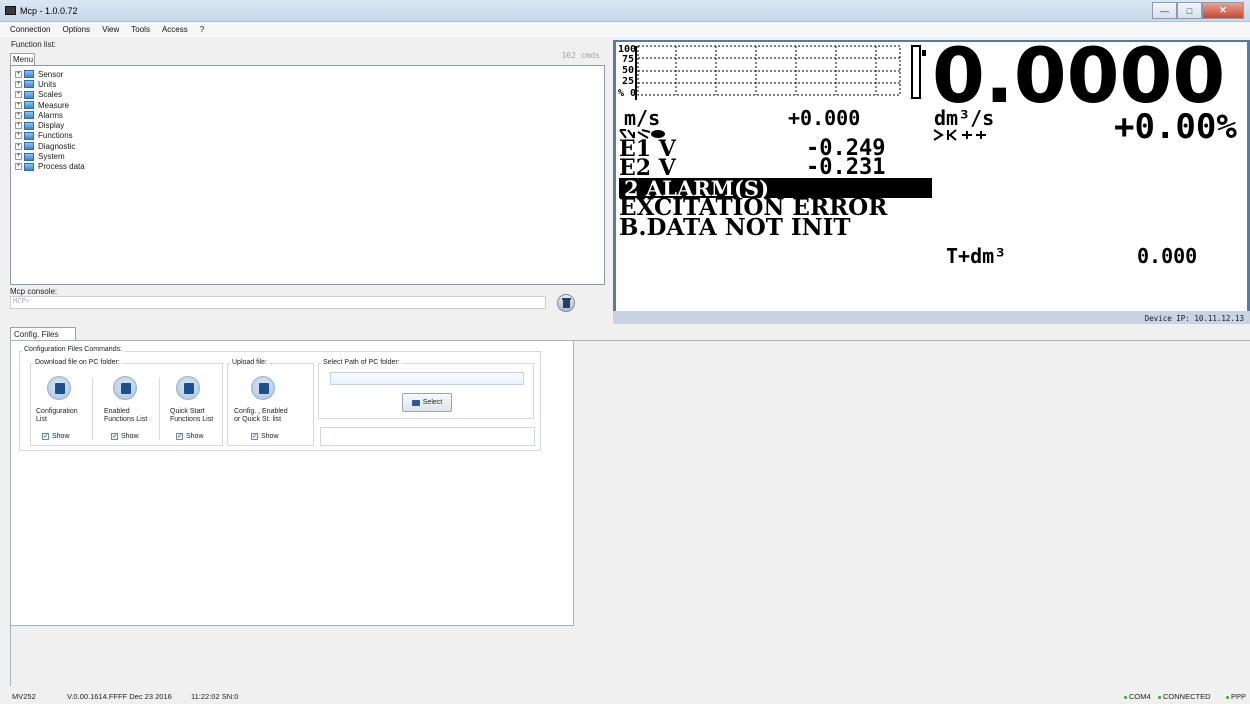 This screenshot has width=1250, height=704. Describe the element at coordinates (427, 436) in the screenshot. I see `path-status-box` at that location.